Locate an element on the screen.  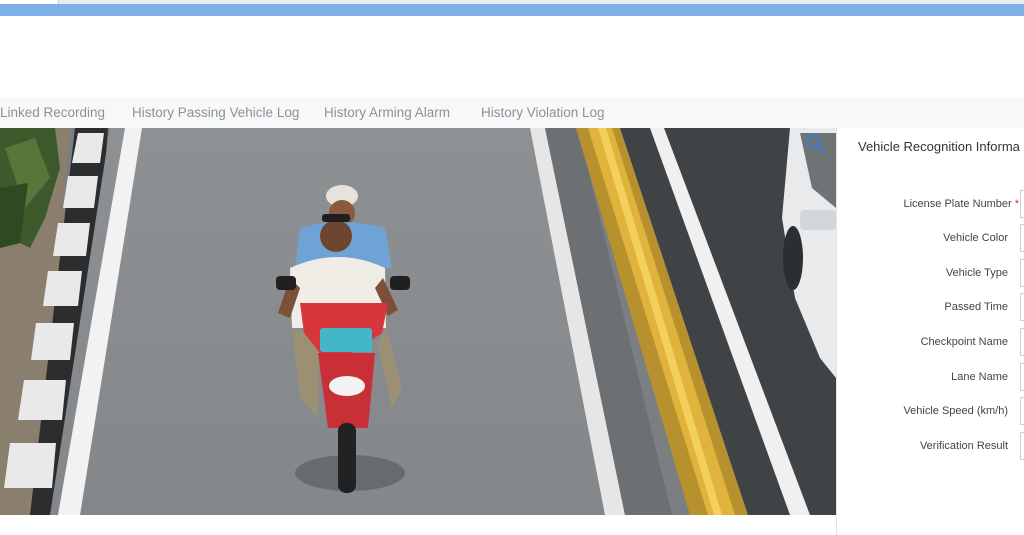
verification-result-label: Verification Result is located at coordinates (963, 446).